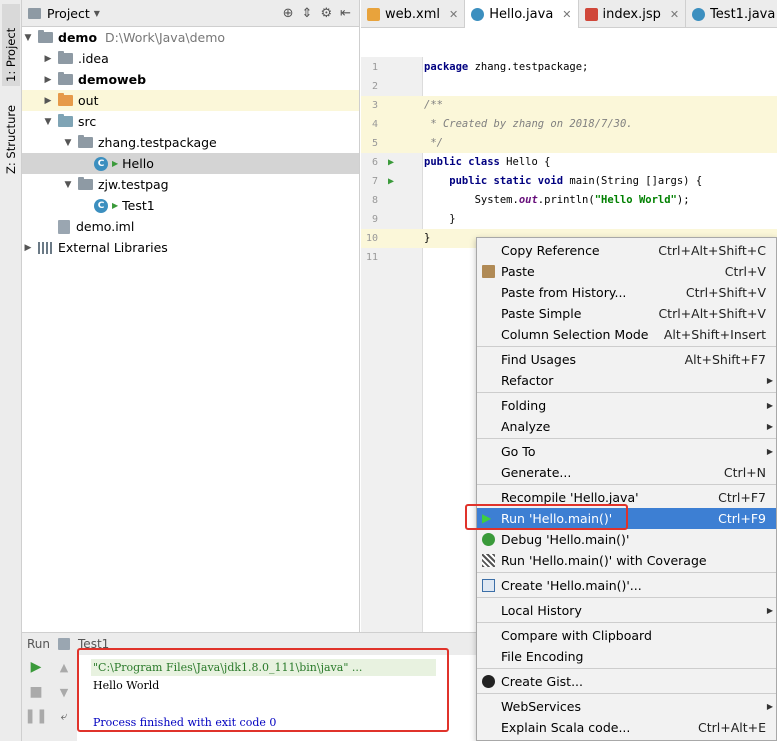 Image resolution: width=777 pixels, height=741 pixels. I want to click on tab-test1-java: Test1.java ✕, so click(731, 14).